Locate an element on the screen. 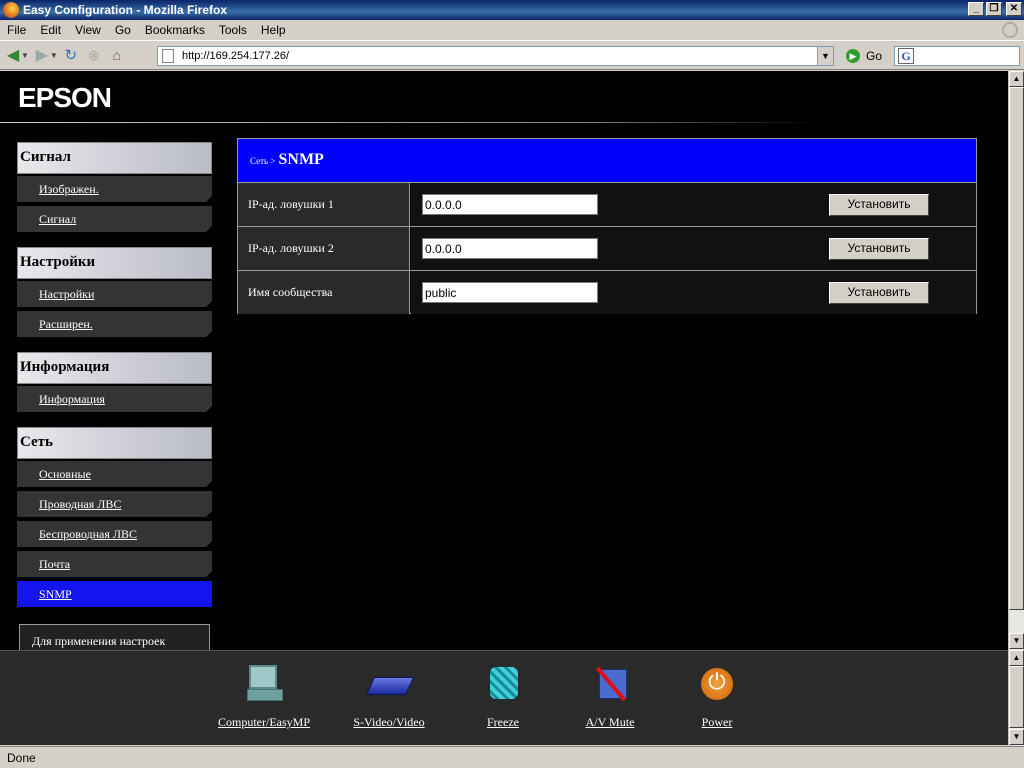  forward-dropdown-icon: ▼ is located at coordinates (54, 55).